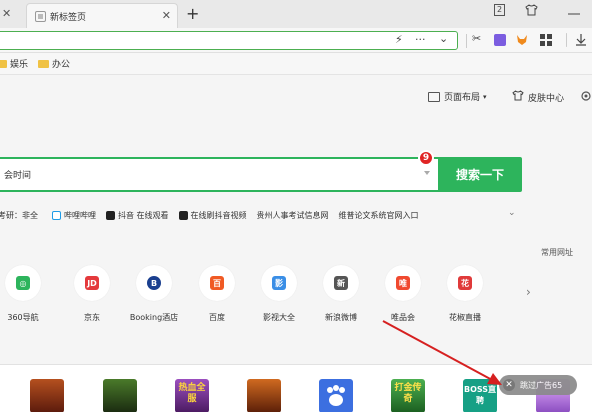 The height and width of the screenshot is (412, 592). I want to click on hotword-item: 哔哩哔哩, so click(74, 215).